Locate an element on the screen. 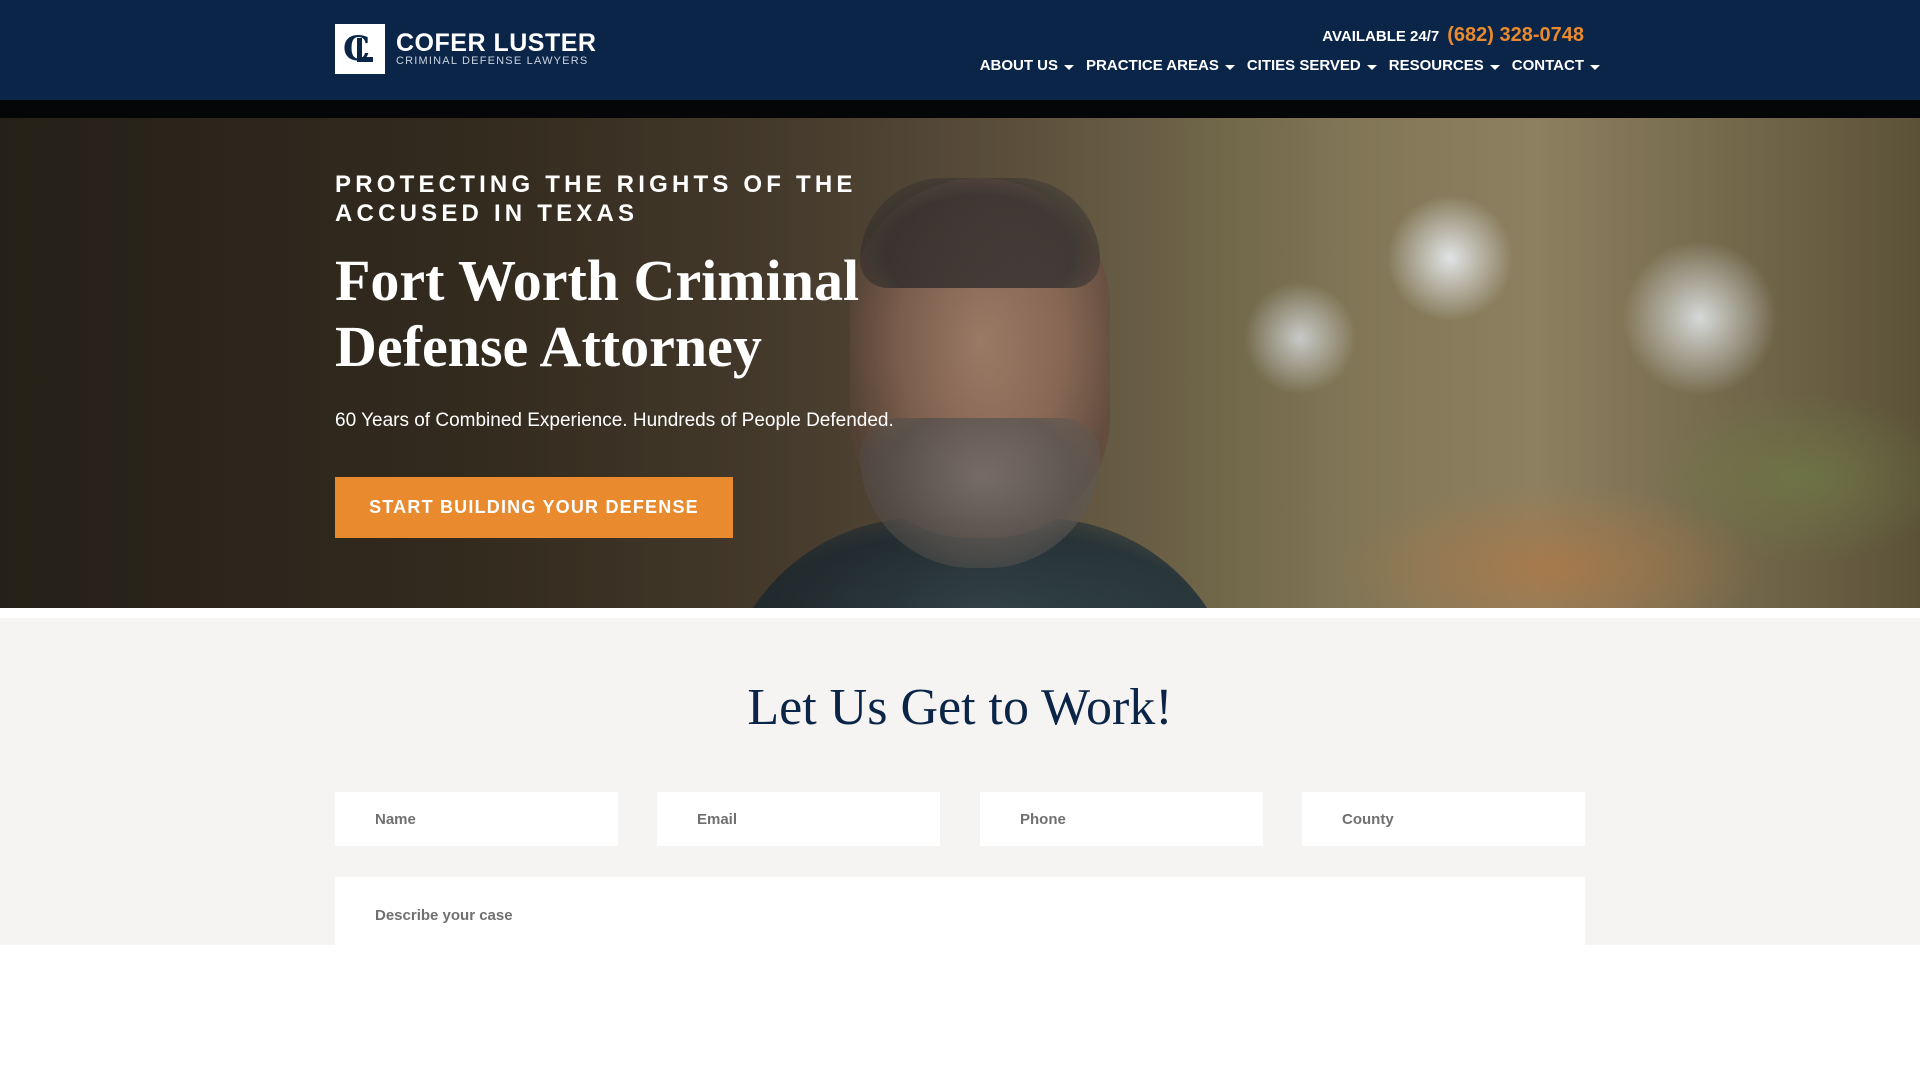  form-title: Let Us Get to Work! is located at coordinates (960, 707).